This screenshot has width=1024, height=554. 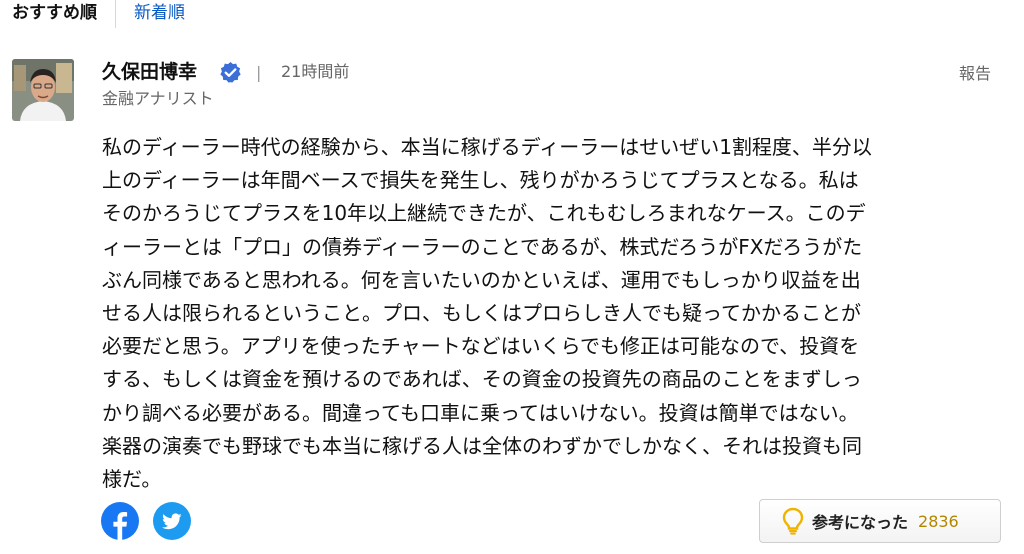 I want to click on comment-line: ぶん同様であると思われる。何を言いたいのかといえば、運用でもしっかり収益を出, so click(x=481, y=279).